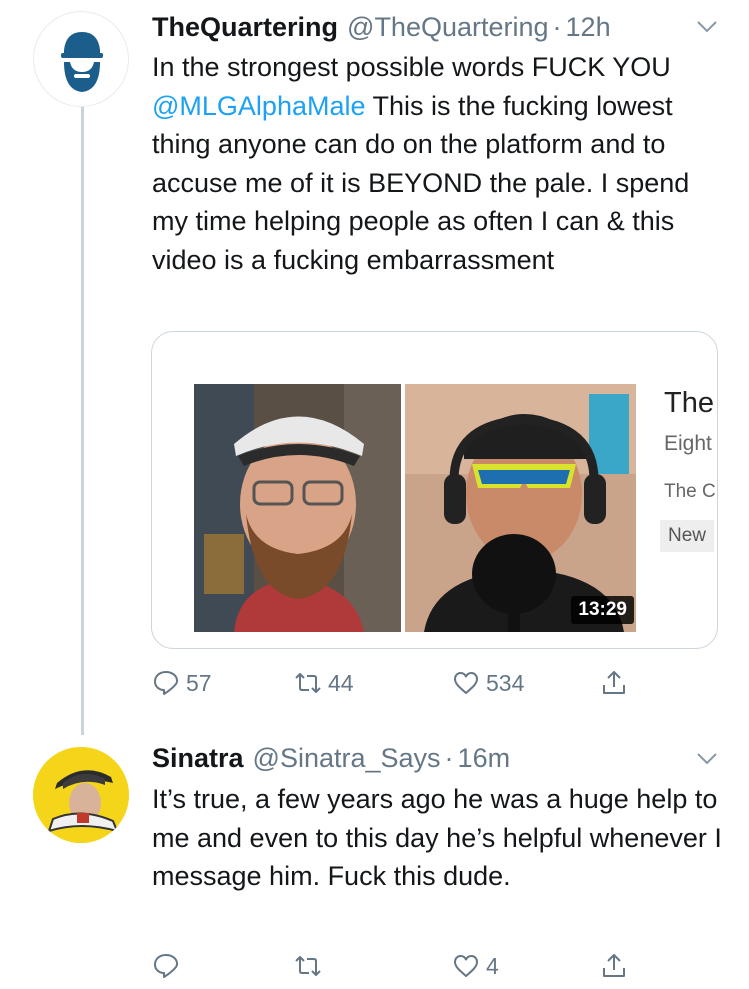  What do you see at coordinates (492, 965) in the screenshot?
I see `like-count: 4` at bounding box center [492, 965].